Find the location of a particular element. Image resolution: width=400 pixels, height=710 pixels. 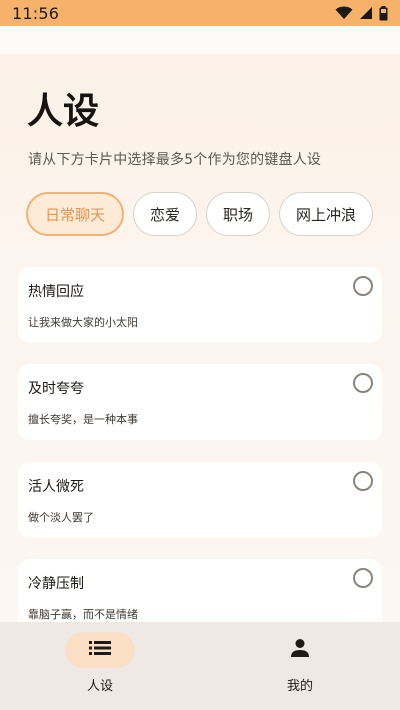

page-title: 人设 is located at coordinates (63, 111).